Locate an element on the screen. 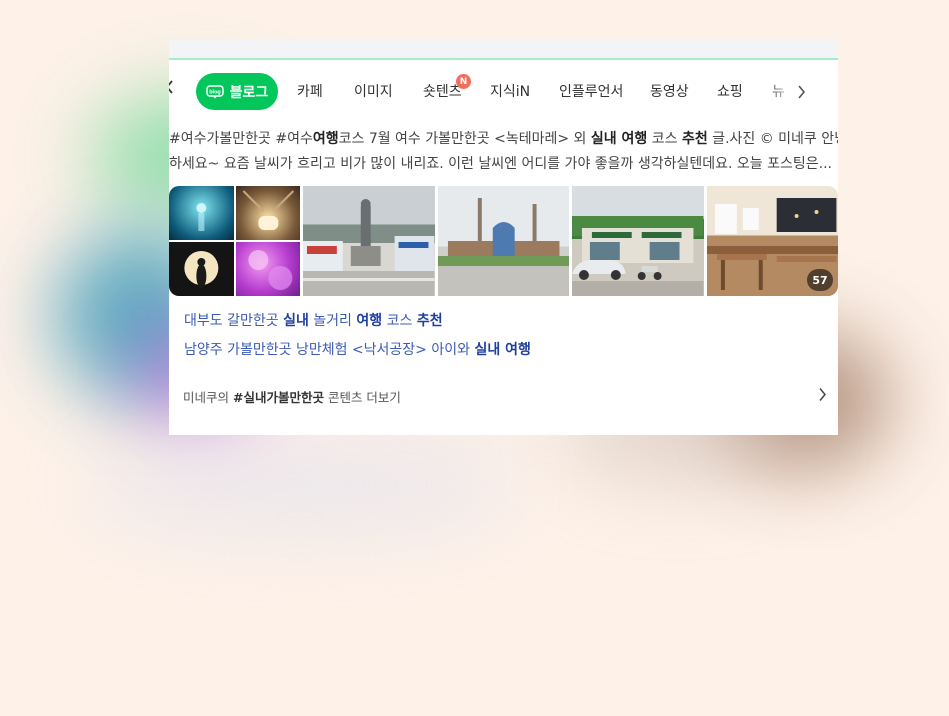  tab-blog-label: 블로그 is located at coordinates (249, 92).